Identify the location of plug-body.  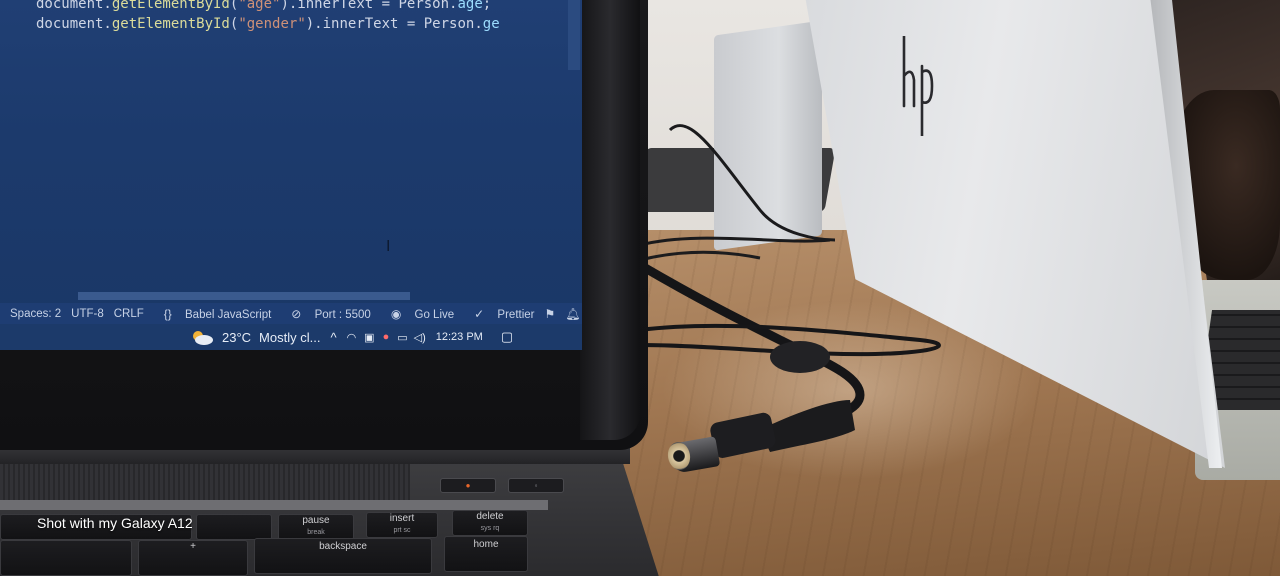
(743, 435).